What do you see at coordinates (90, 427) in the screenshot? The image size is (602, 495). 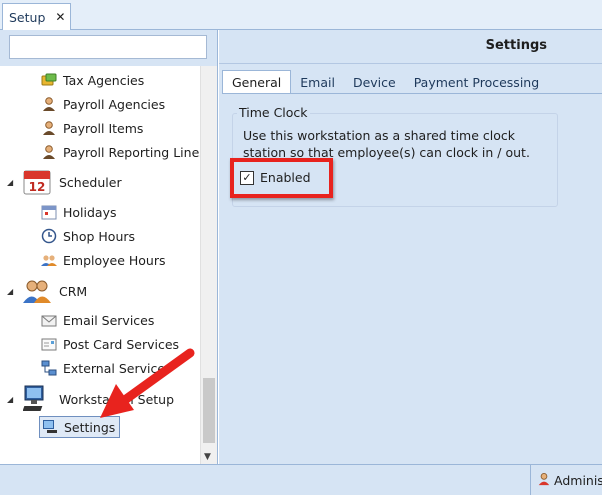 I see `nav-item-label: Settings` at bounding box center [90, 427].